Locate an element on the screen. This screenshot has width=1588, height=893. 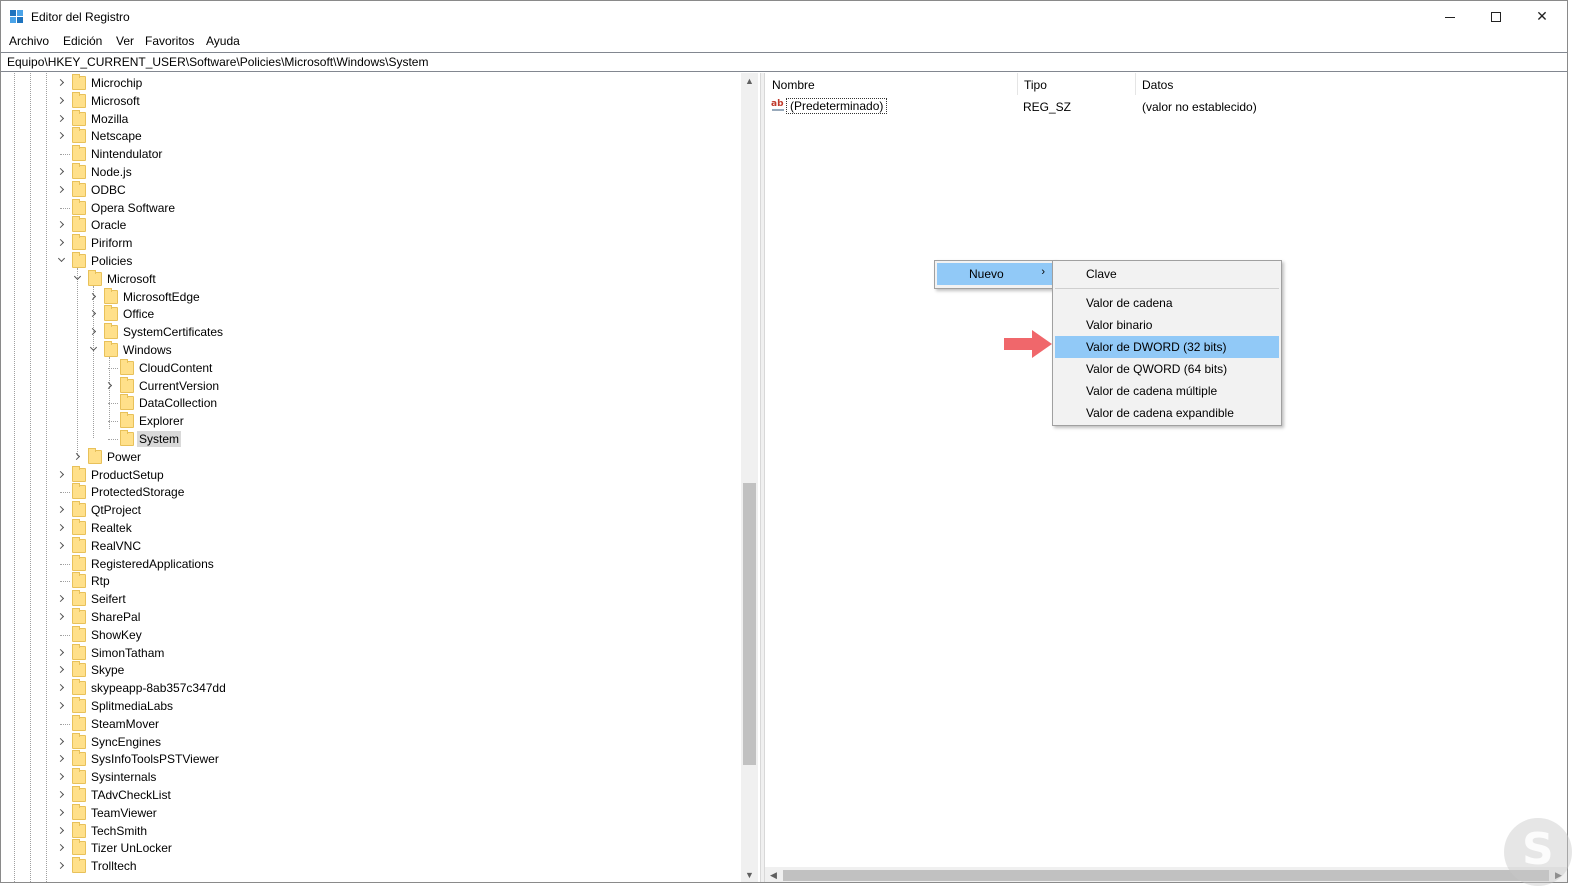
tree-item-tadvchecklist: TAdvCheckList is located at coordinates (371, 795).